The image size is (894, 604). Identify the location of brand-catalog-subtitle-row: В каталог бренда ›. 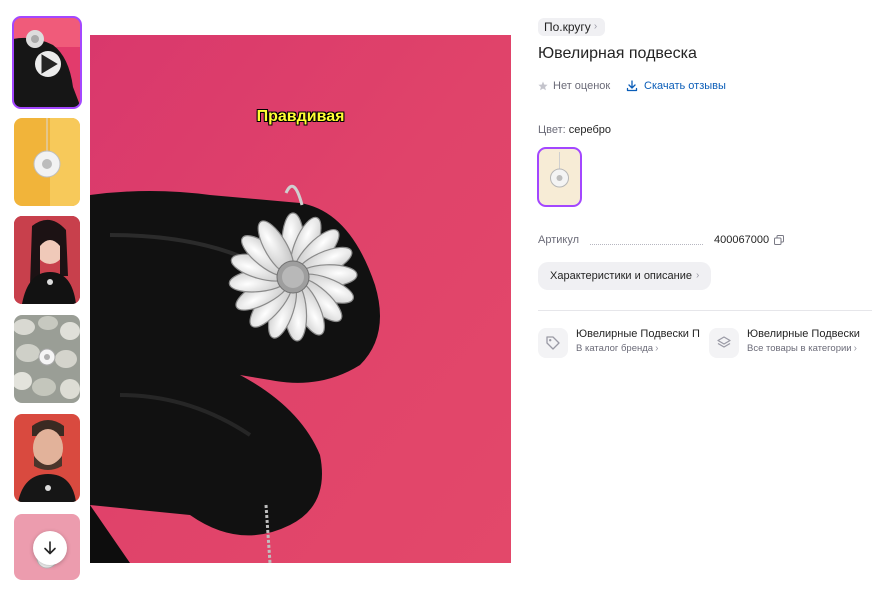
(638, 348).